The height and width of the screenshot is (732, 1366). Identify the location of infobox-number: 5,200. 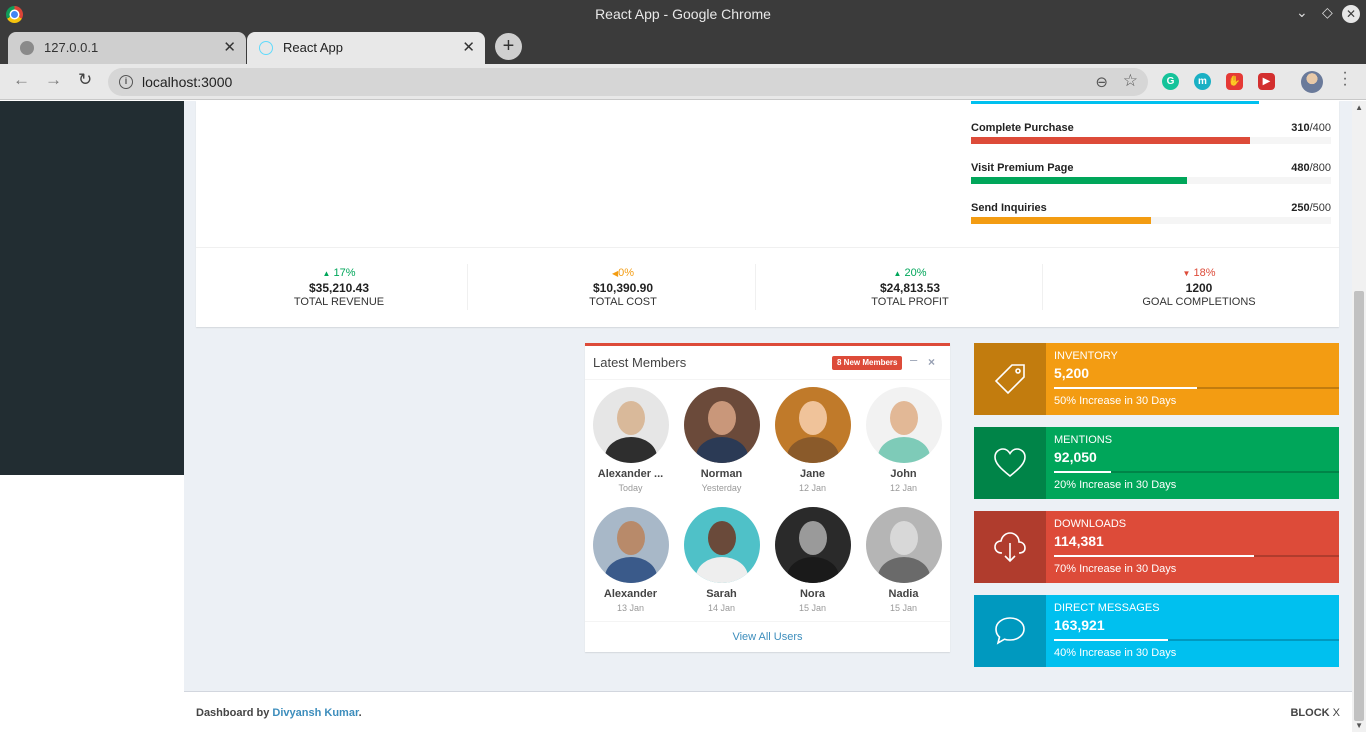
(1072, 373).